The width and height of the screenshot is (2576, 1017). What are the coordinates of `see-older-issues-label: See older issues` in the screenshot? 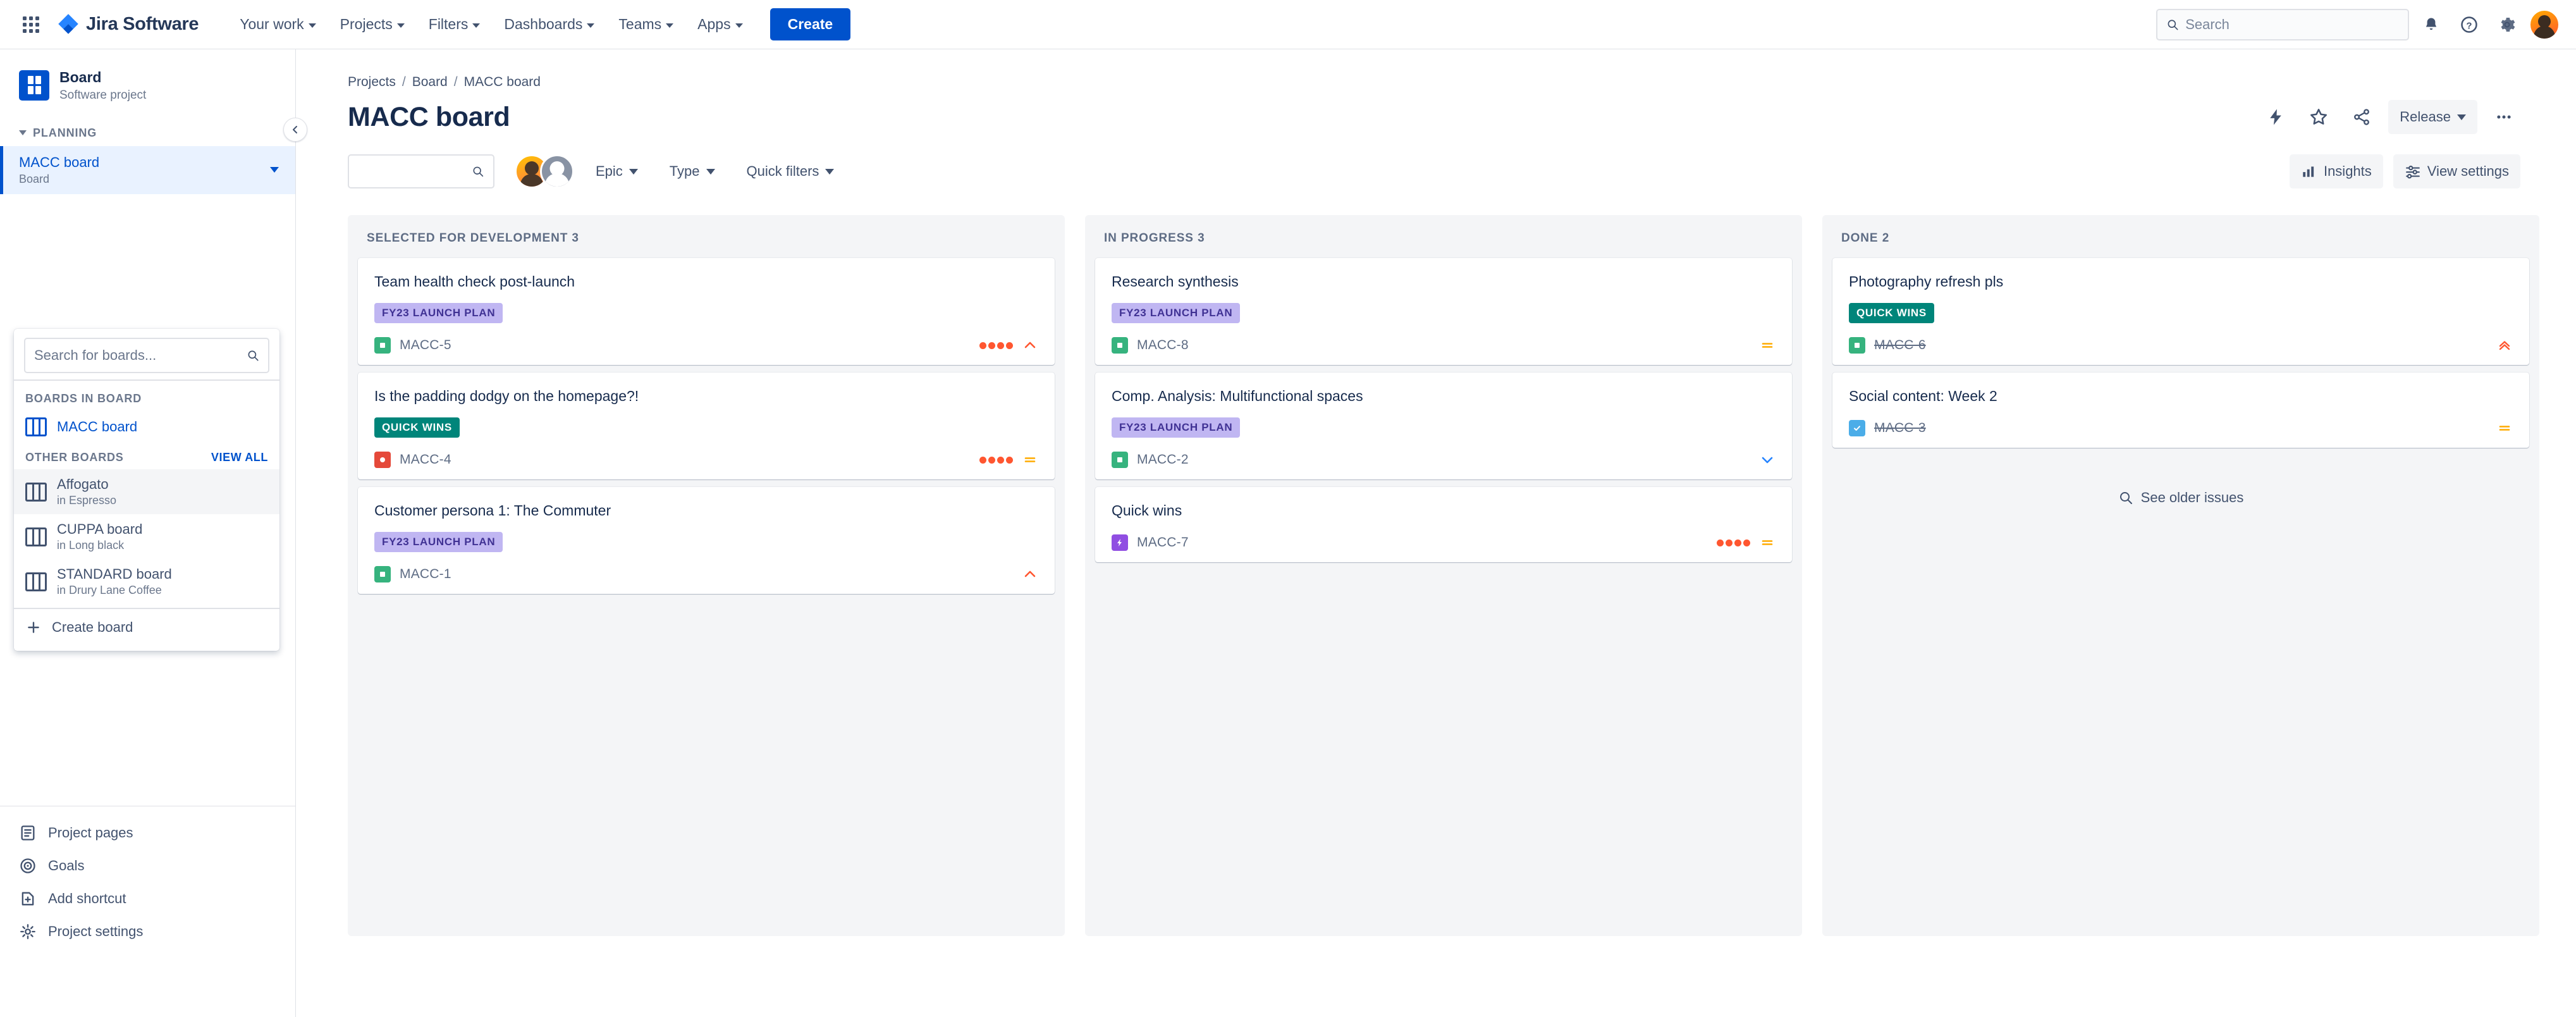 It's located at (2192, 498).